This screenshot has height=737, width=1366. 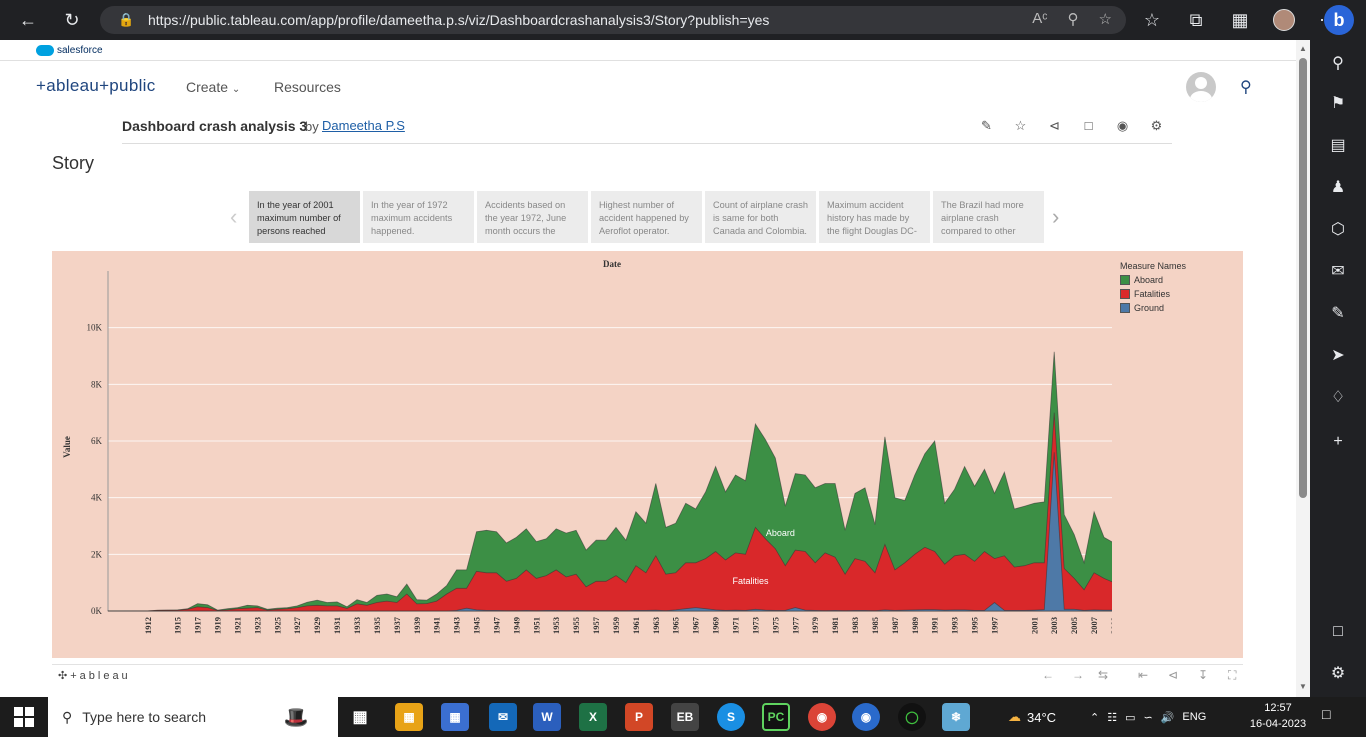 What do you see at coordinates (1143, 675) in the screenshot?
I see `reset-icon: ⇤` at bounding box center [1143, 675].